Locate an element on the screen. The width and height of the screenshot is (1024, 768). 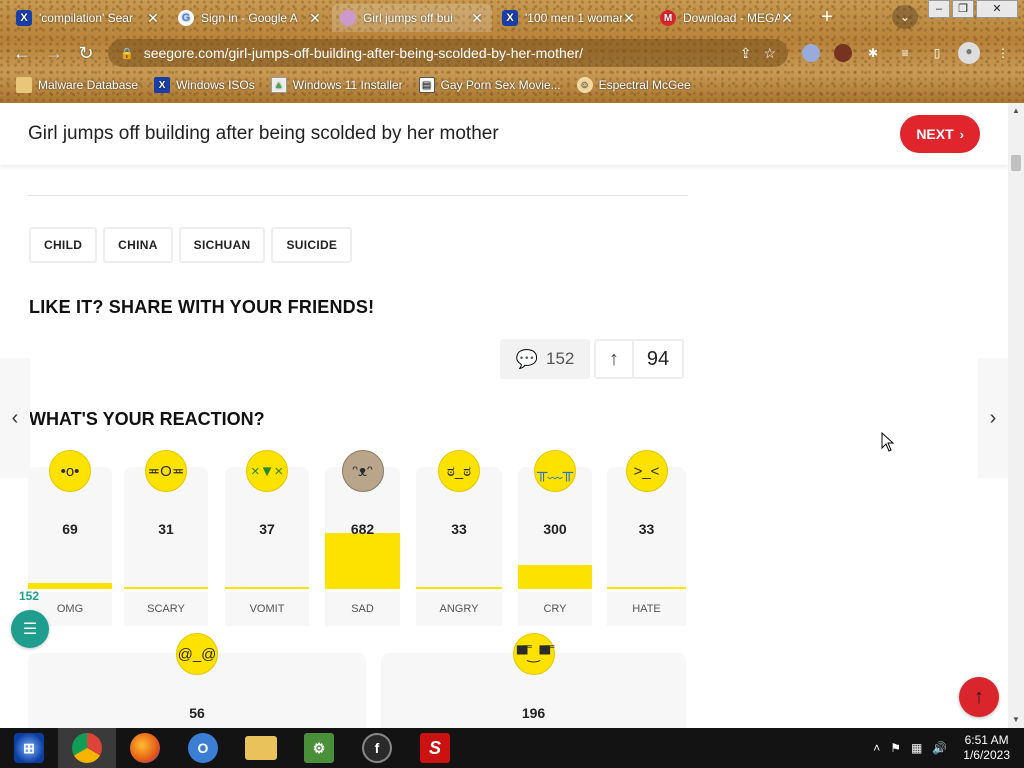
start-button: ⊞ is located at coordinates (29, 748).